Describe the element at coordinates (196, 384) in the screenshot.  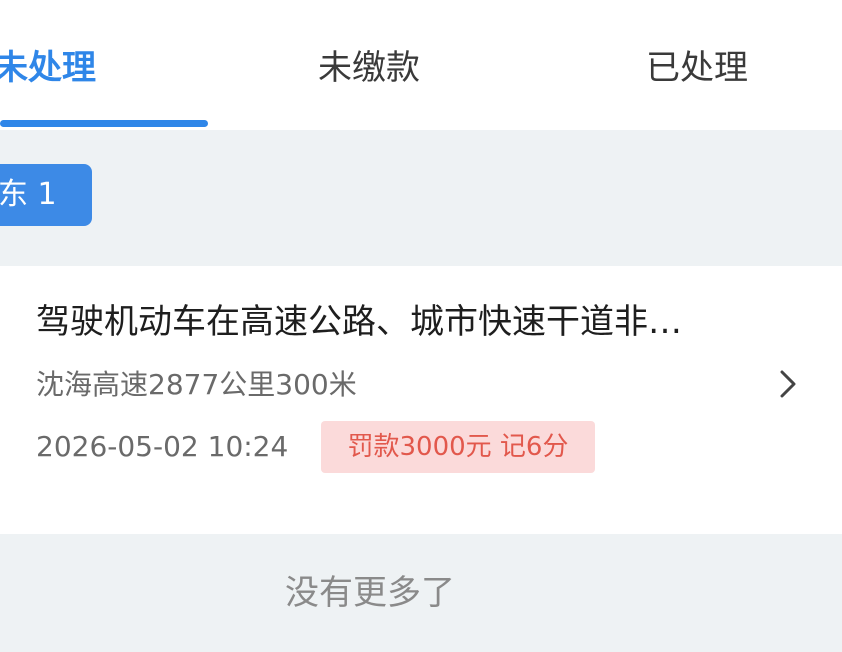
I see `violation-location: 沈海高速2877公里300米` at that location.